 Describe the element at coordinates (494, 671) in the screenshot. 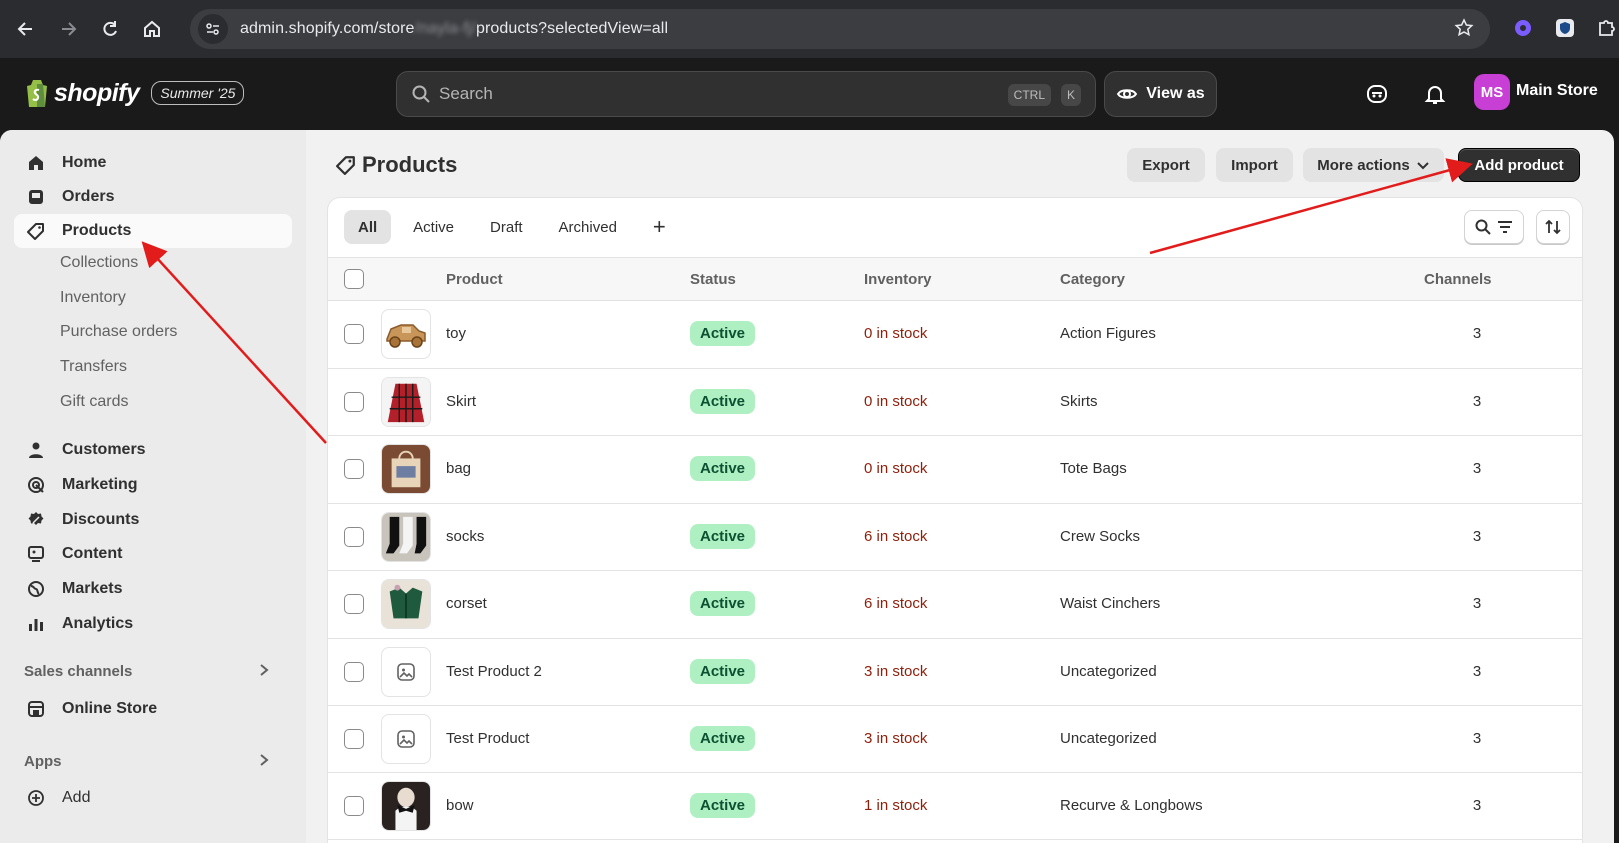

I see `product-name: Test Product 2` at that location.